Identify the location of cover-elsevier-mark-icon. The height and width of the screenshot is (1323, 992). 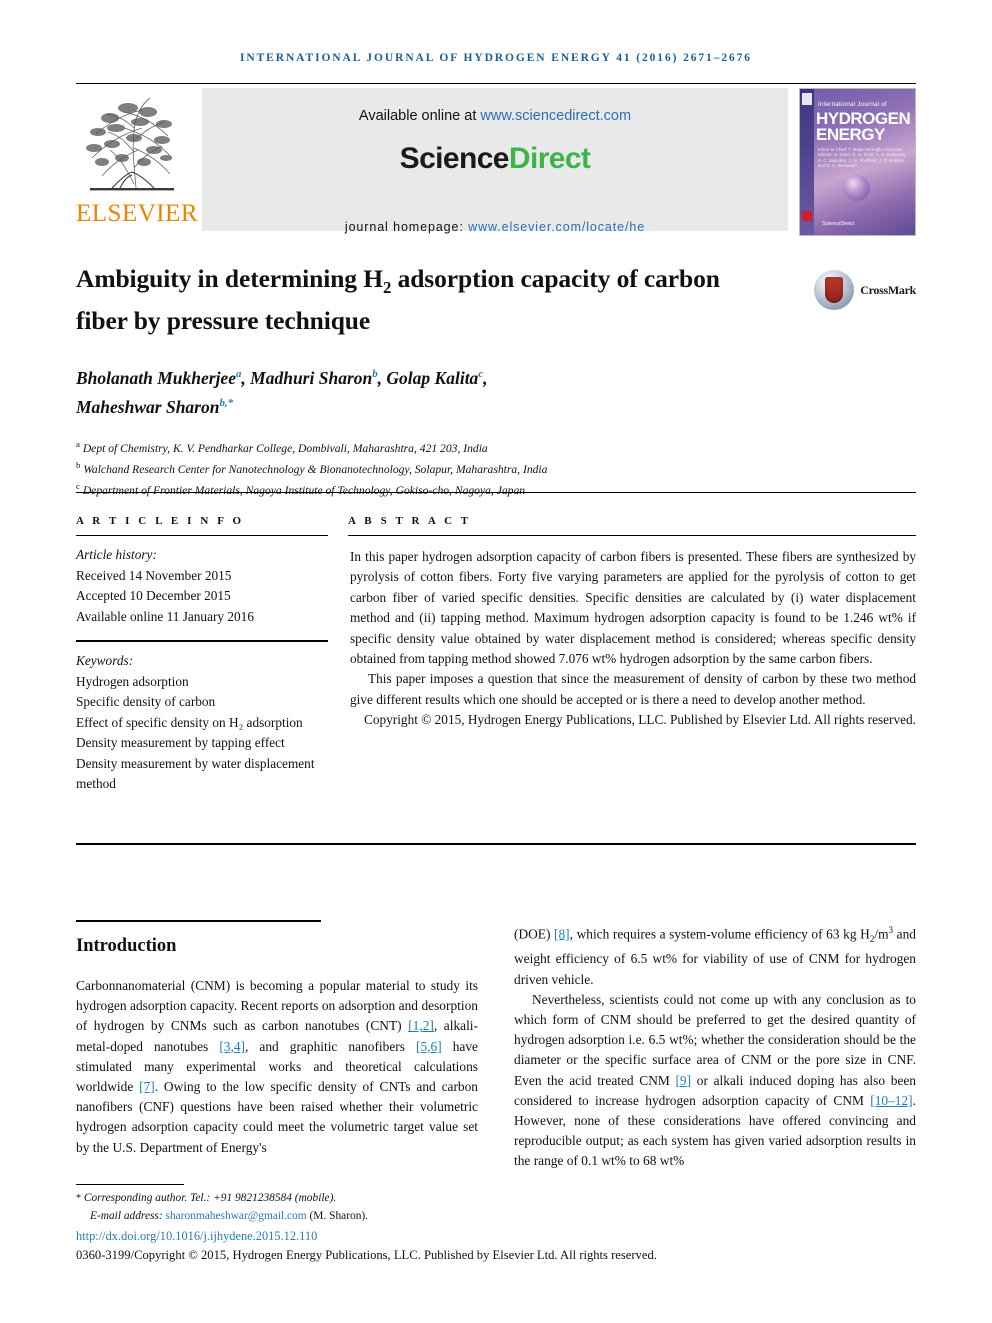
(807, 99).